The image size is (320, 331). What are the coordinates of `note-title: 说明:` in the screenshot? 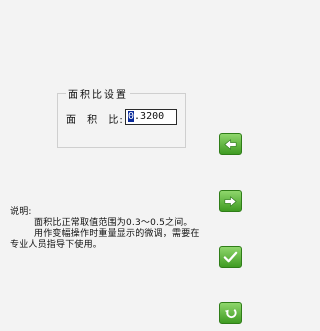 It's located at (21, 212).